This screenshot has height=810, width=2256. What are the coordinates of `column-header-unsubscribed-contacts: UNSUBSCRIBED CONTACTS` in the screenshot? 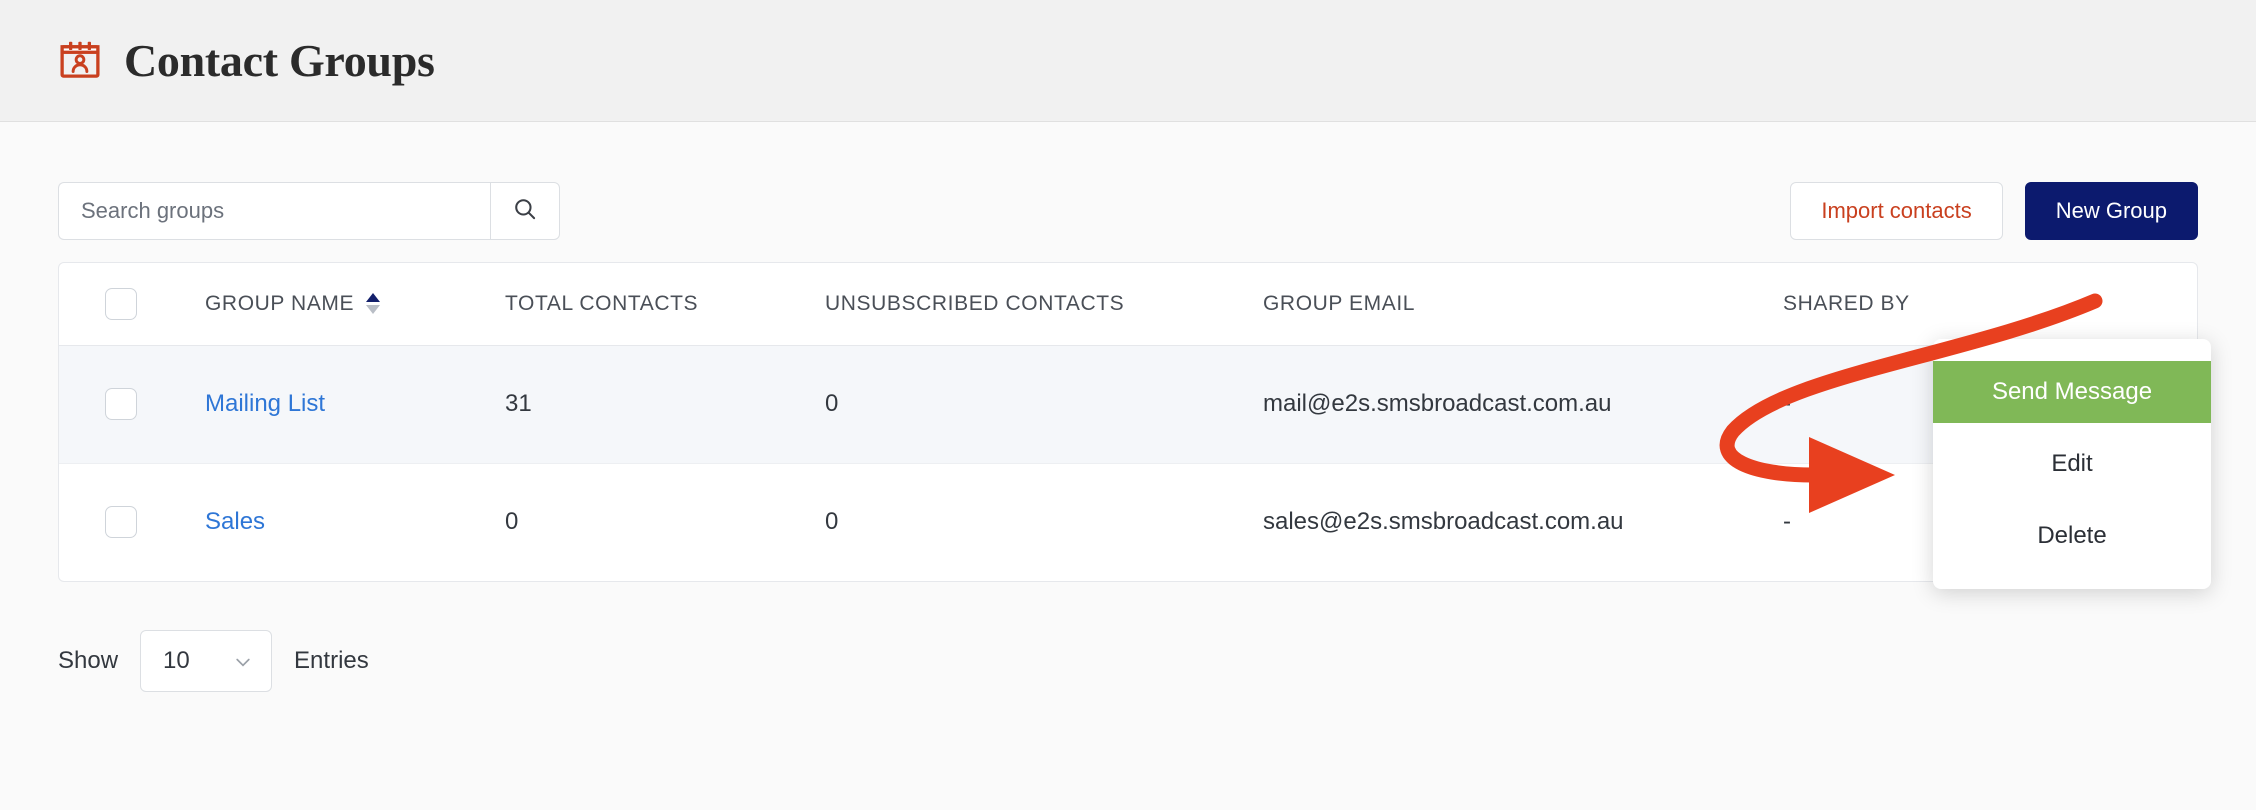 It's located at (1044, 304).